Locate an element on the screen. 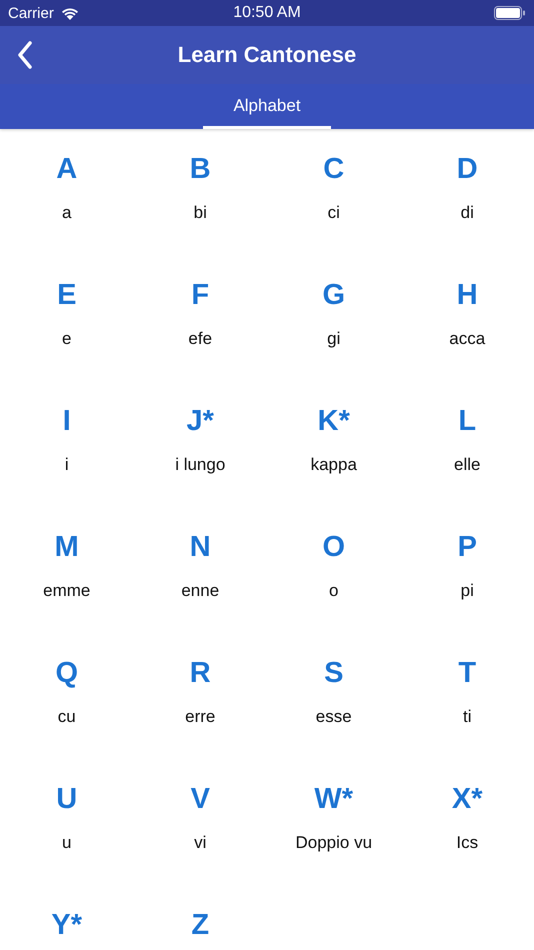 The image size is (534, 950). letter-name: ci is located at coordinates (334, 213).